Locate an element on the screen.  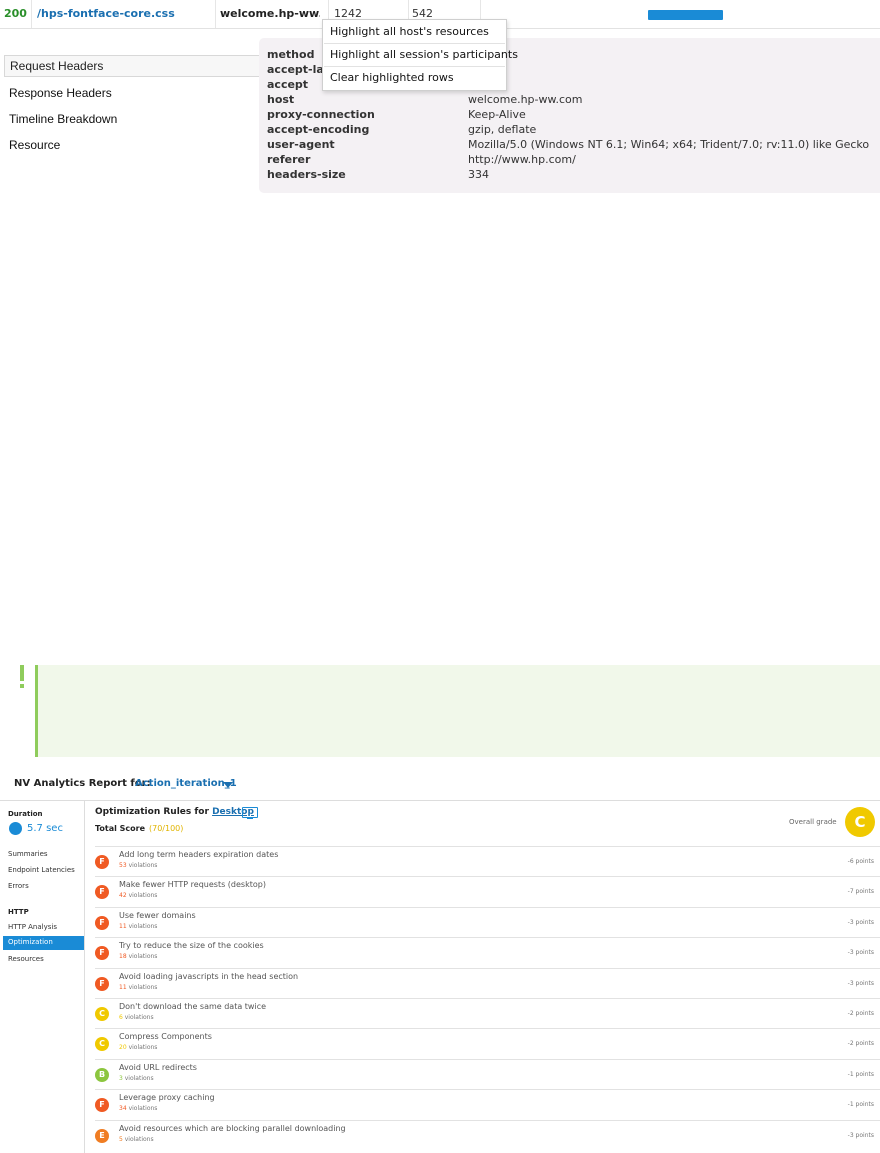
nav-request-headers: Request Headers is located at coordinates (136, 66).